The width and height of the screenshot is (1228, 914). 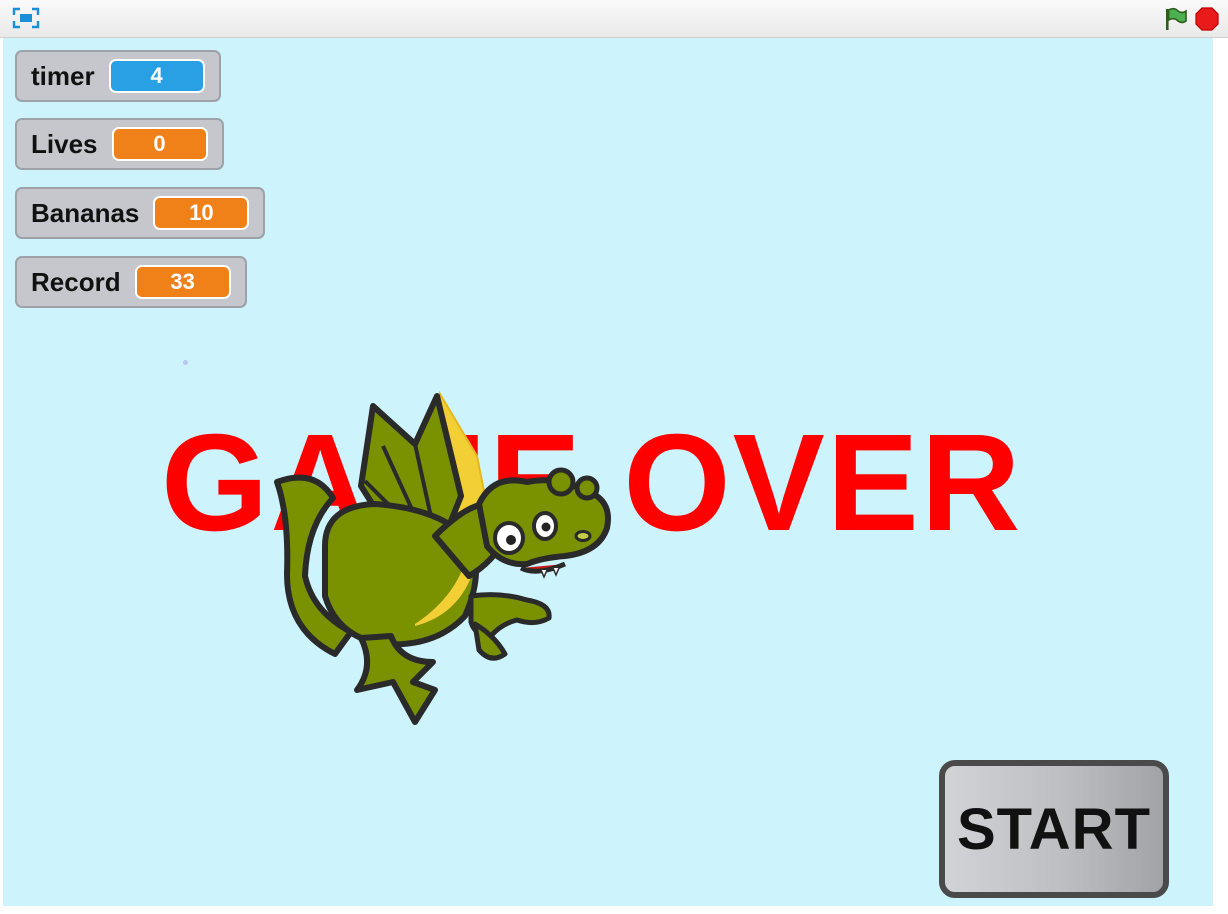 I want to click on start-button: START, so click(x=1054, y=829).